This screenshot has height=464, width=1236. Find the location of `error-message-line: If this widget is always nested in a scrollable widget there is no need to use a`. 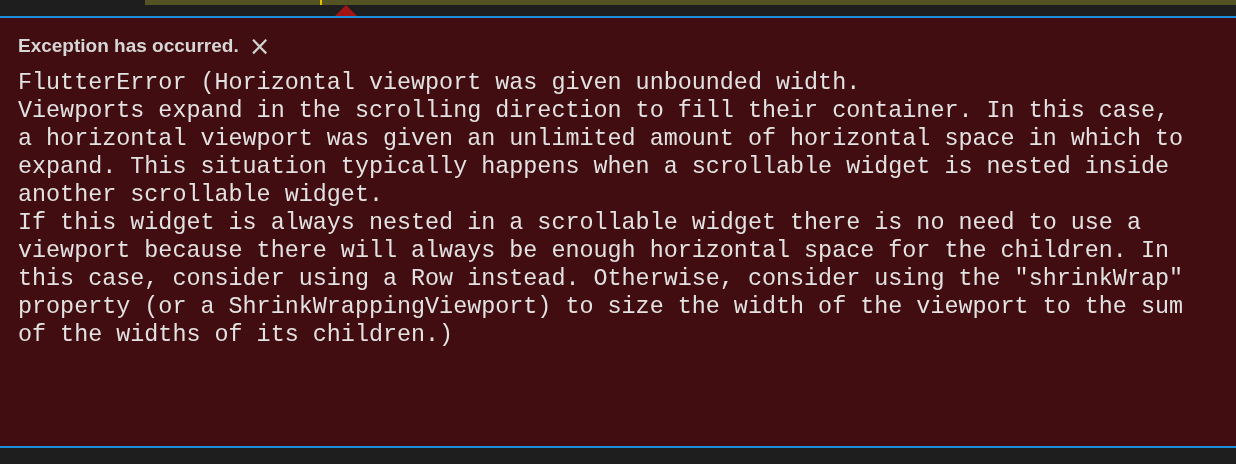

error-message-line: If this widget is always nested in a scrollable widget there is no need to use a is located at coordinates (580, 222).